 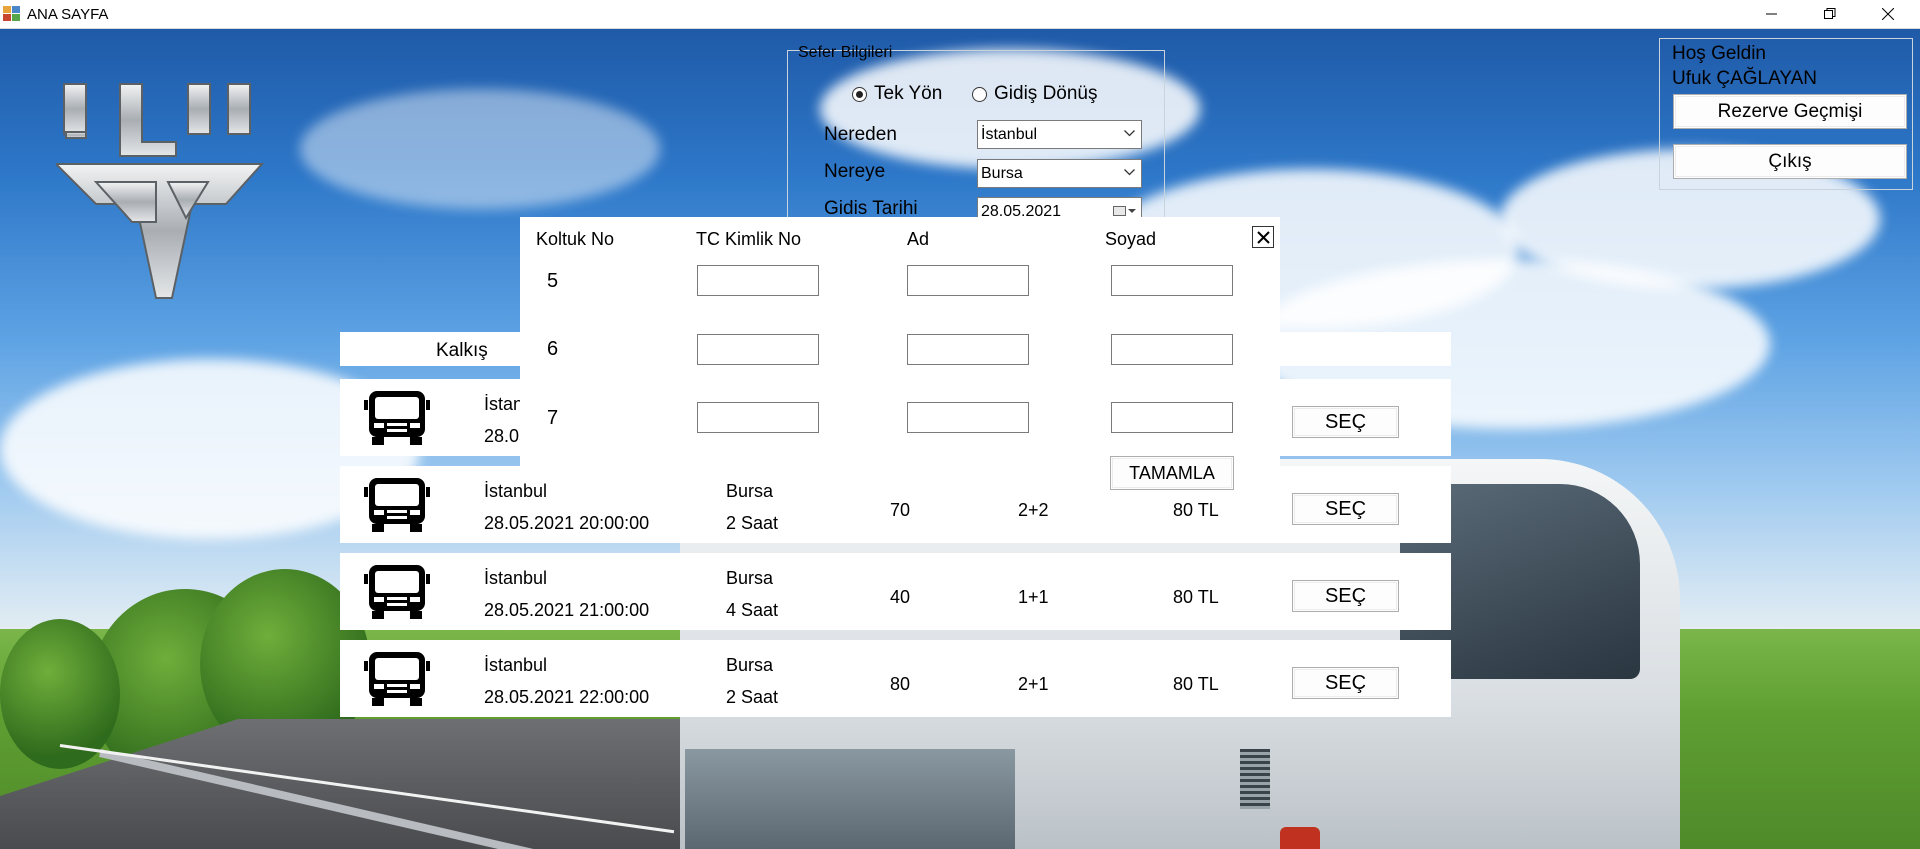 What do you see at coordinates (575, 239) in the screenshot?
I see `column-seat-no: Koltuk No` at bounding box center [575, 239].